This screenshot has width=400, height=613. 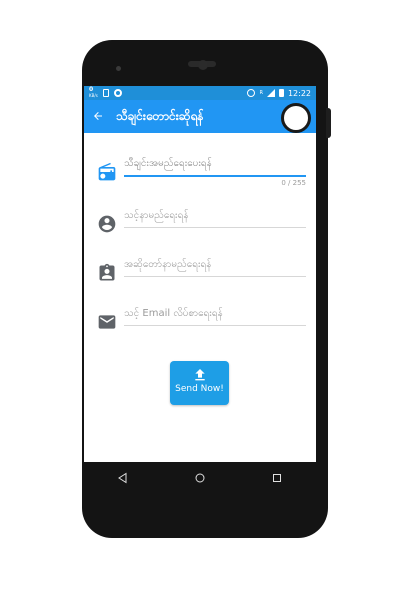 I want to click on power-button, so click(x=328, y=123).